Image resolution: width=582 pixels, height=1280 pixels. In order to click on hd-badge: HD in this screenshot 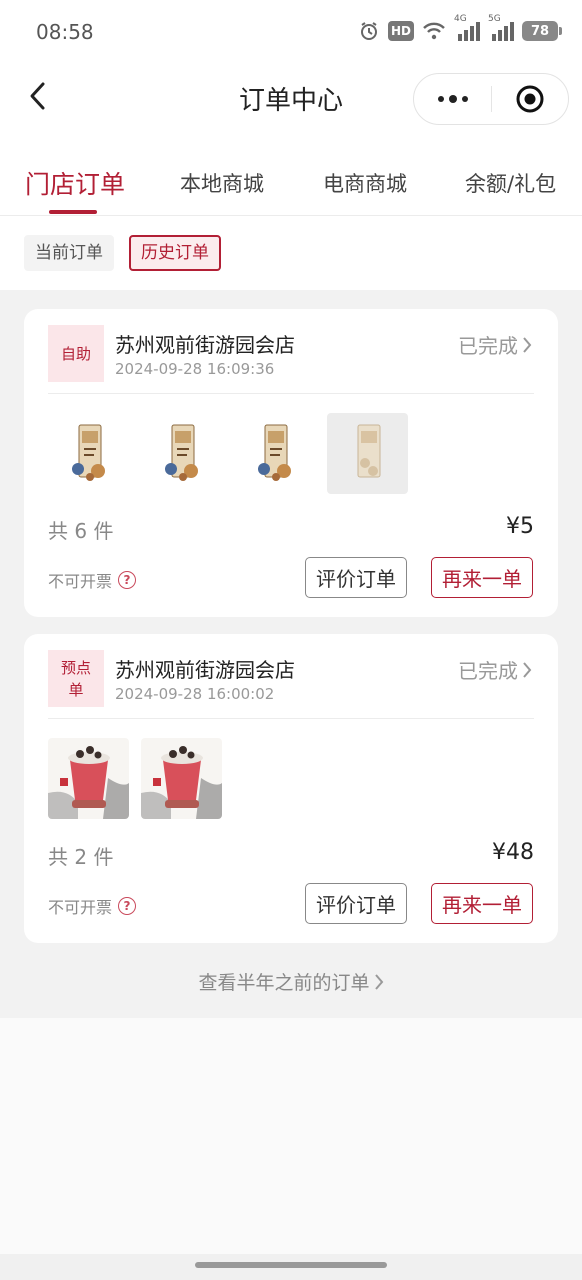, I will do `click(400, 31)`.